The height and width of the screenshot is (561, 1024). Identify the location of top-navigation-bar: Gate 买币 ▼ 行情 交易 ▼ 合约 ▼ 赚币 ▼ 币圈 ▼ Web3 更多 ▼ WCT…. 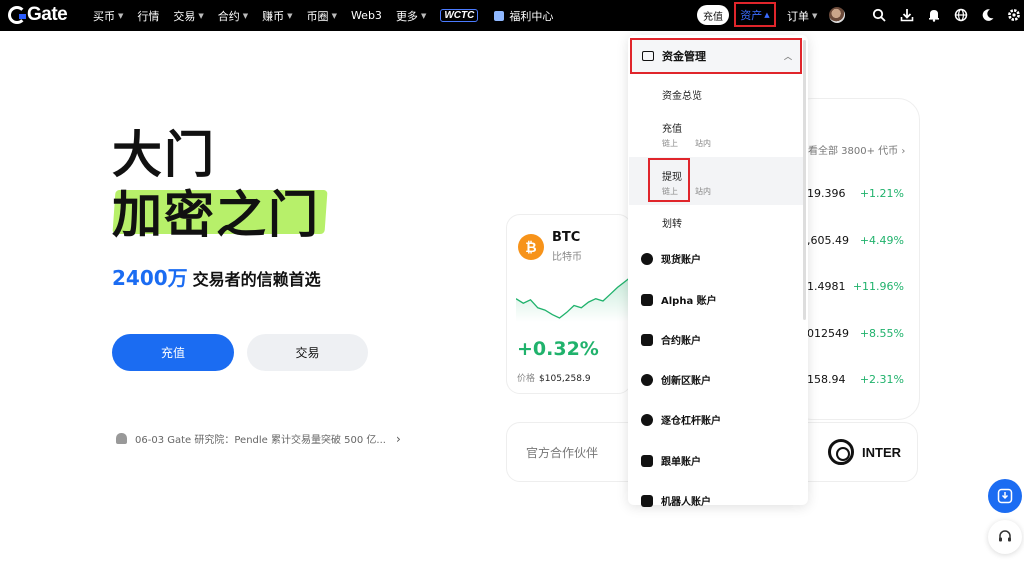
(512, 15).